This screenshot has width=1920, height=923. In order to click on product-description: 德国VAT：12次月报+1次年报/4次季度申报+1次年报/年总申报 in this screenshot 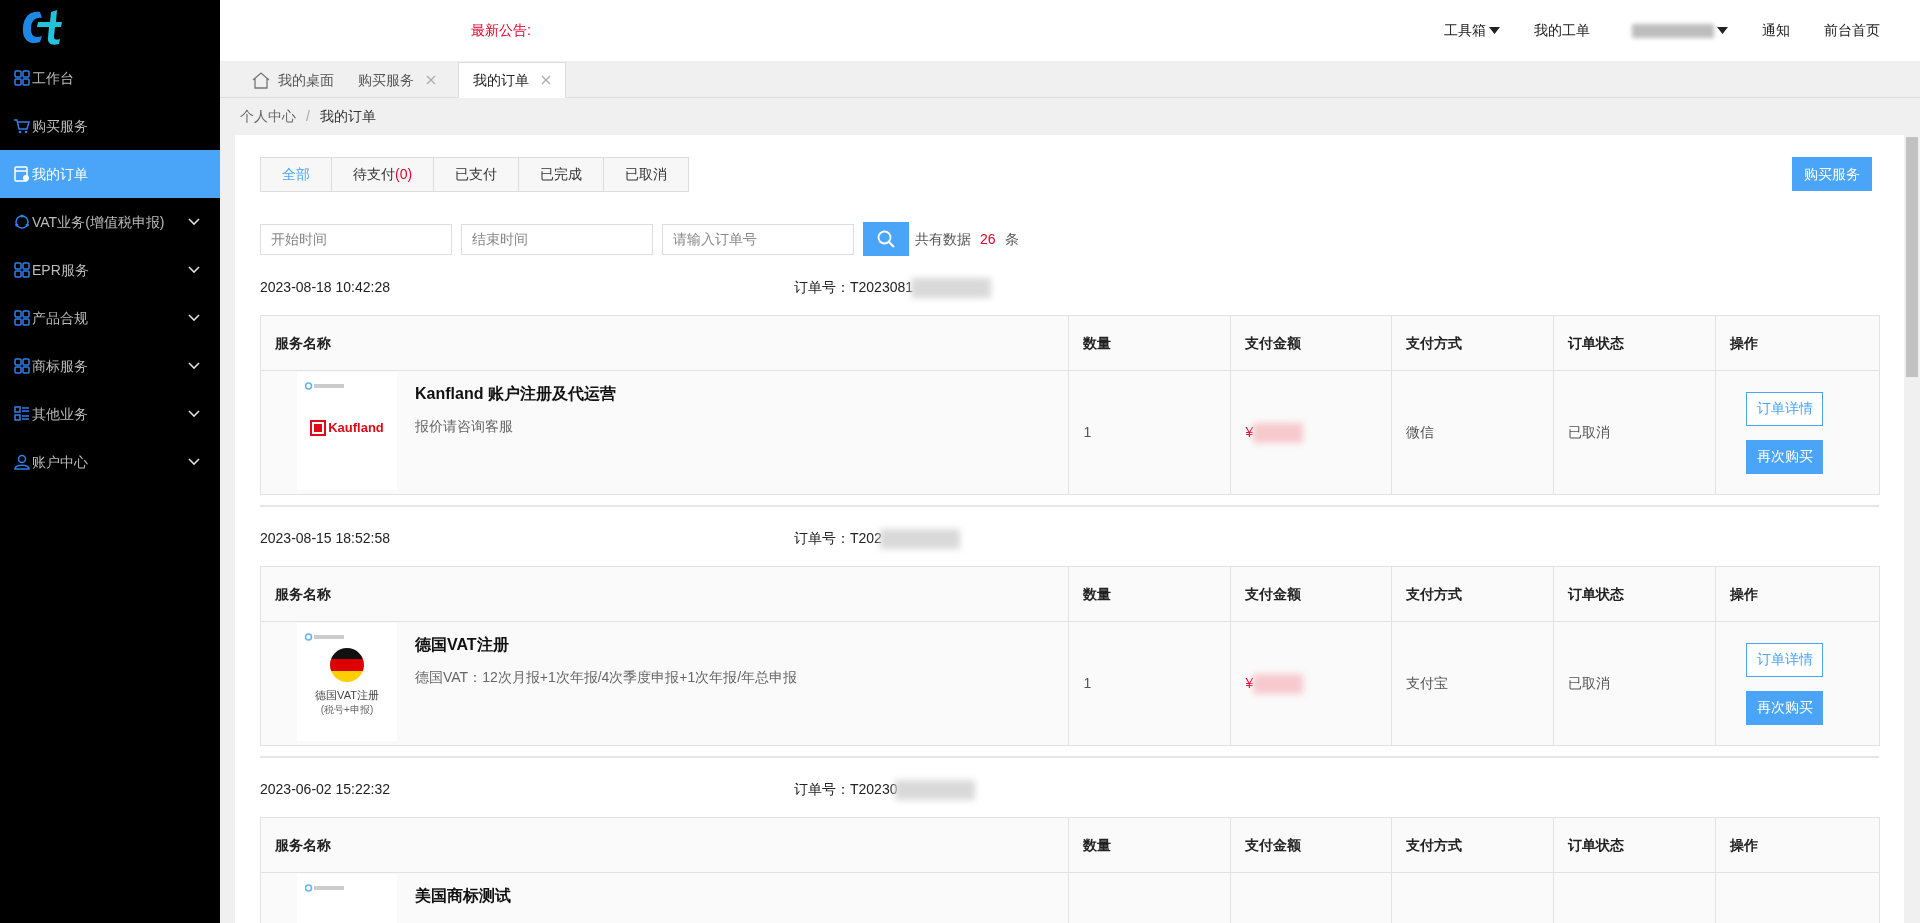, I will do `click(606, 677)`.